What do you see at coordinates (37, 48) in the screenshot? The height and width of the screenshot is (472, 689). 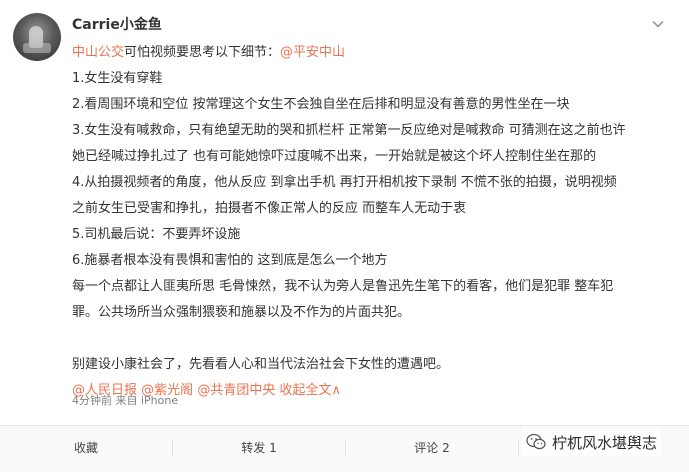 I see `avatar-figure-base` at bounding box center [37, 48].